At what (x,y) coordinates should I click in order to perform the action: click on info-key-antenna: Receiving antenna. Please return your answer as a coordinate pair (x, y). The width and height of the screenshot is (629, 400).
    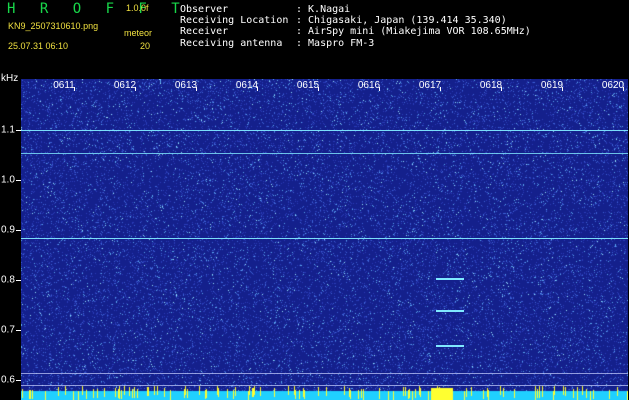
    Looking at the image, I should click on (231, 43).